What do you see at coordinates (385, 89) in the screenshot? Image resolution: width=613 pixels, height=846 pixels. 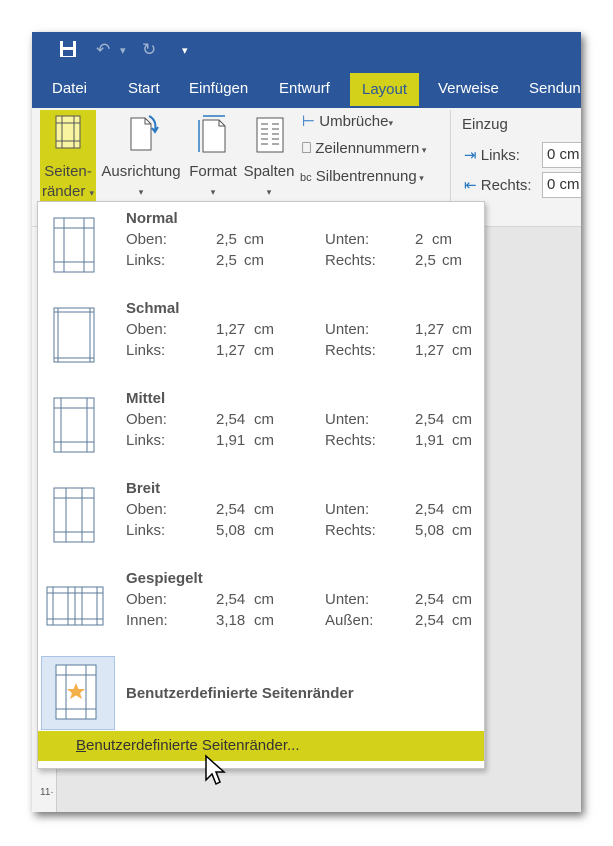 I see `tab-layout: Layout` at bounding box center [385, 89].